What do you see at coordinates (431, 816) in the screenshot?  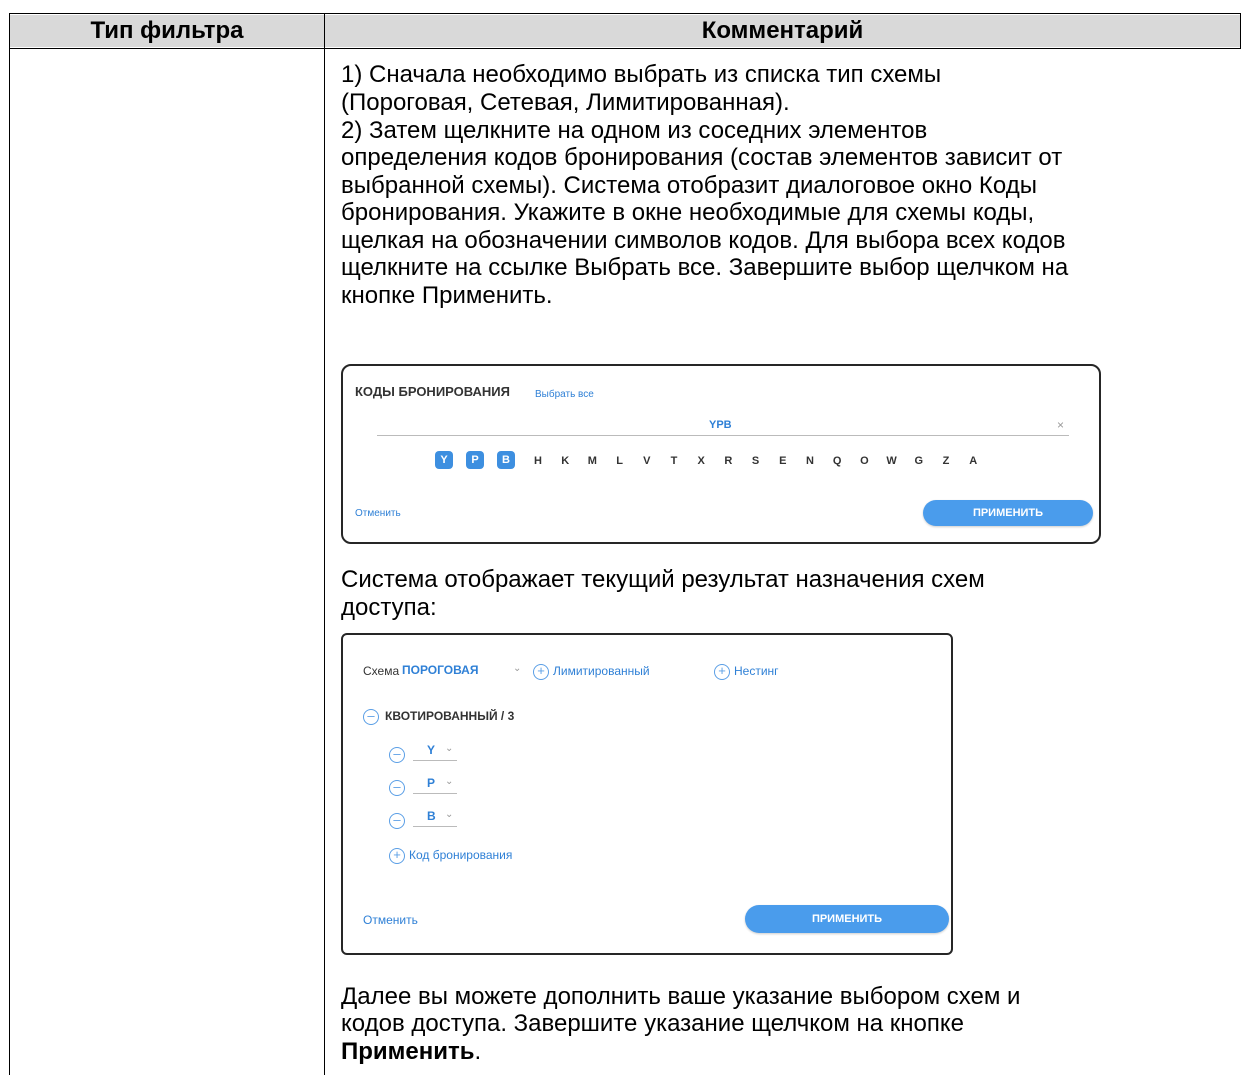 I see `code-dropdown: B` at bounding box center [431, 816].